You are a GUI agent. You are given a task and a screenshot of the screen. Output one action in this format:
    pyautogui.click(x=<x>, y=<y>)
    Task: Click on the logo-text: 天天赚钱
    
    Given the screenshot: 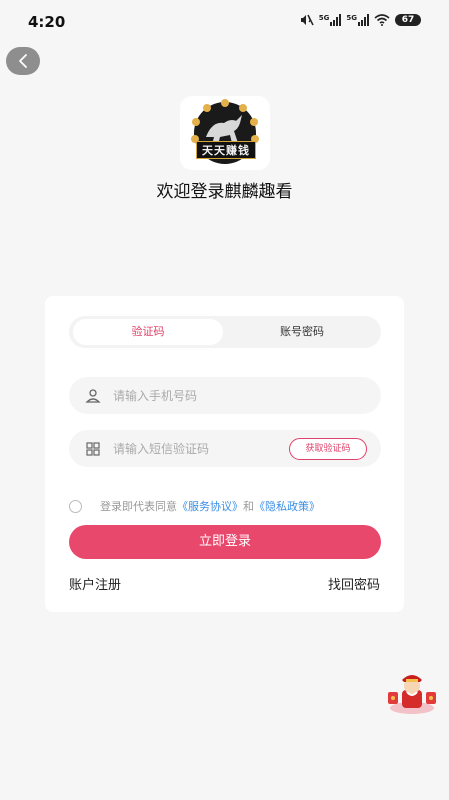 What is the action you would take?
    pyautogui.click(x=226, y=150)
    